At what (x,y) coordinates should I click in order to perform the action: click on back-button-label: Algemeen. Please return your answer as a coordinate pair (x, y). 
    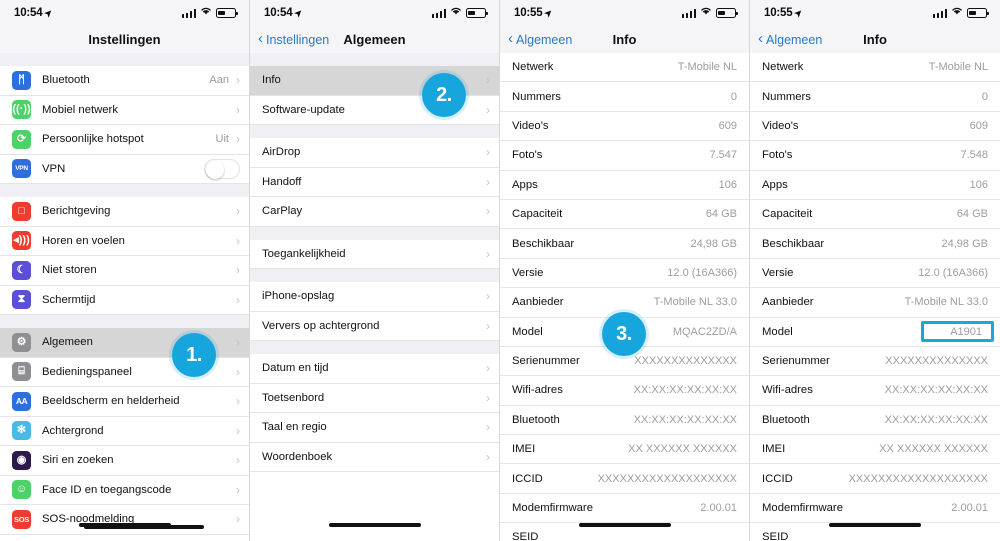
    Looking at the image, I should click on (794, 39).